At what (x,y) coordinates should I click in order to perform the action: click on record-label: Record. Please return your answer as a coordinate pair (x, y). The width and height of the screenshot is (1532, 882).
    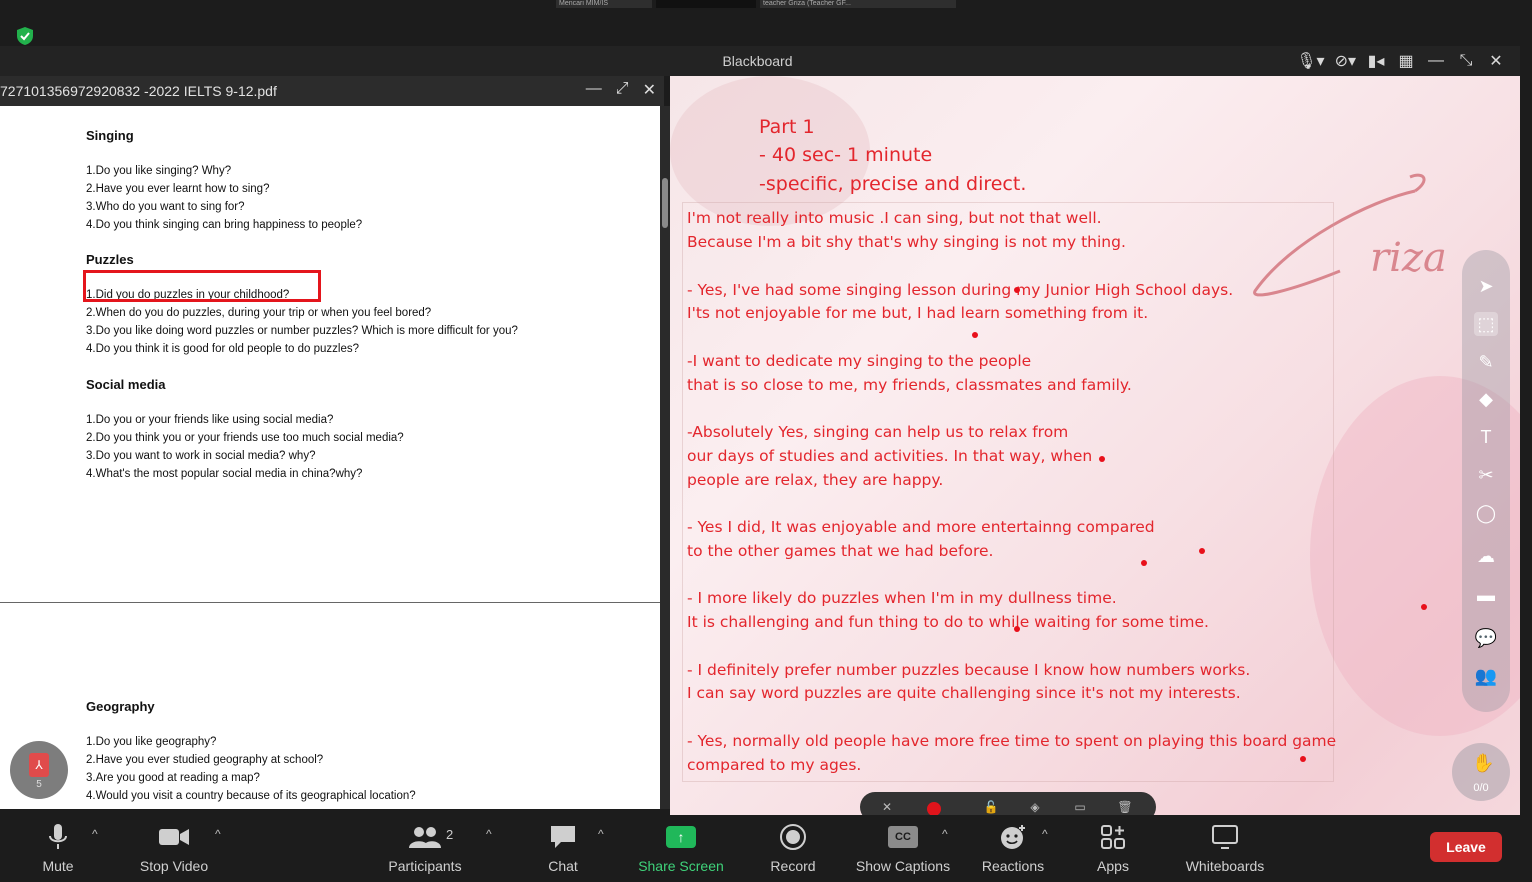
    Looking at the image, I should click on (793, 866).